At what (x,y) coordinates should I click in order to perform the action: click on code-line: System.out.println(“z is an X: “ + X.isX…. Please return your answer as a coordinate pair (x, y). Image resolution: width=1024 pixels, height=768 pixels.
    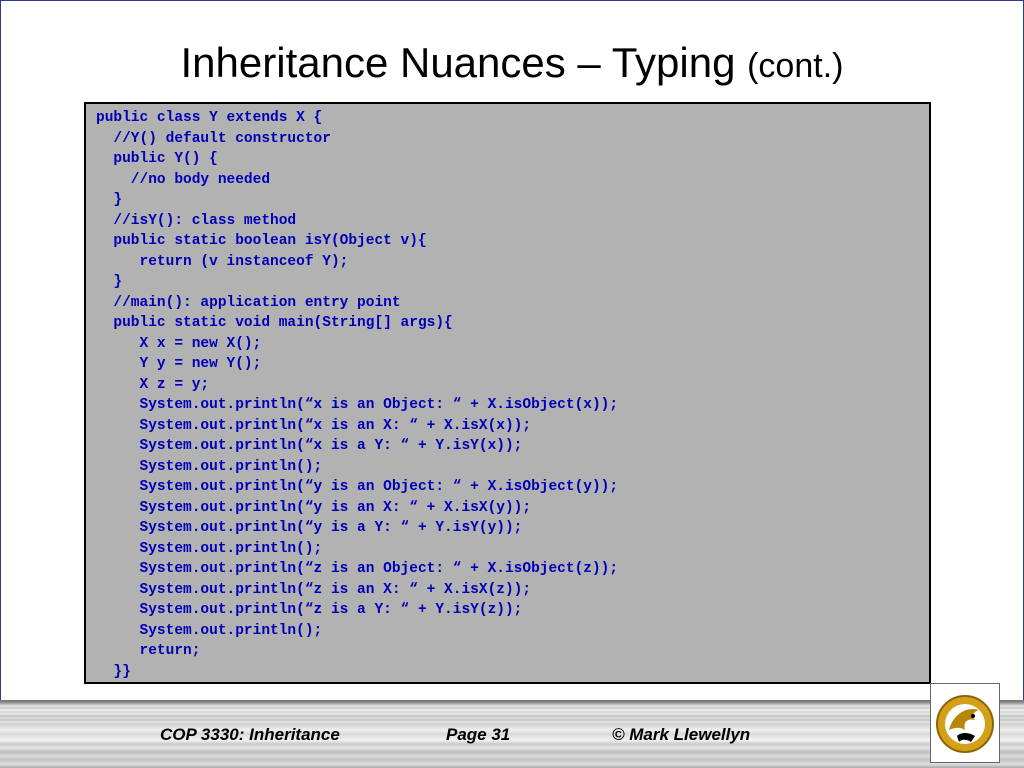
    Looking at the image, I should click on (314, 589).